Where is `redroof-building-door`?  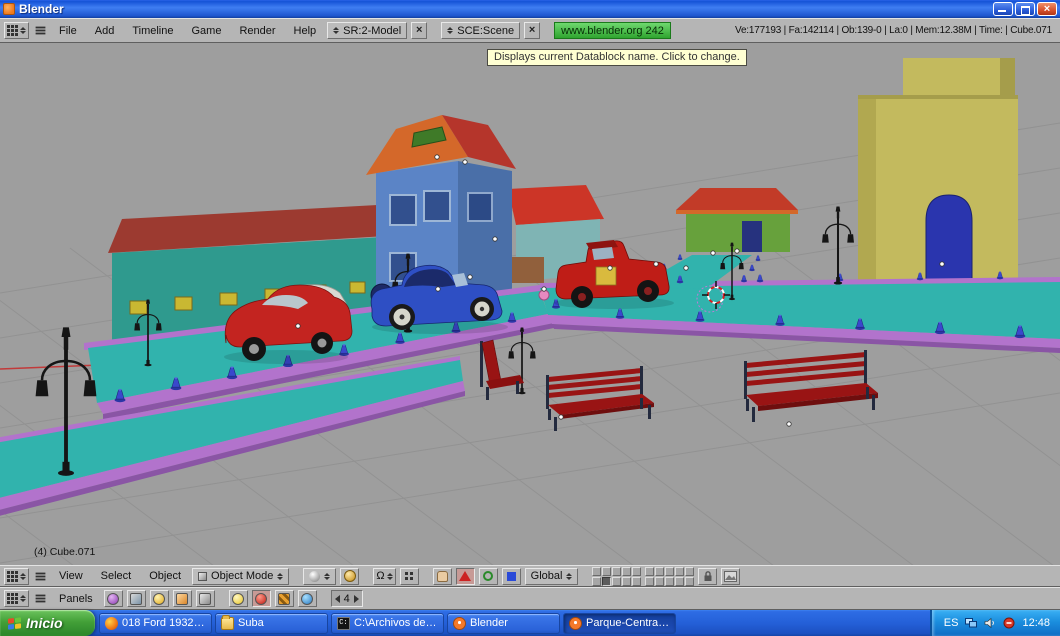 redroof-building-door is located at coordinates (527, 270).